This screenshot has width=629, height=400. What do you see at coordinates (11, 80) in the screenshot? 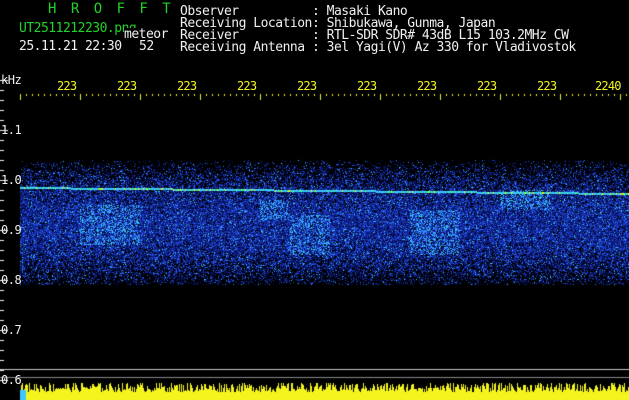
I see `y-axis-unit: kHz` at bounding box center [11, 80].